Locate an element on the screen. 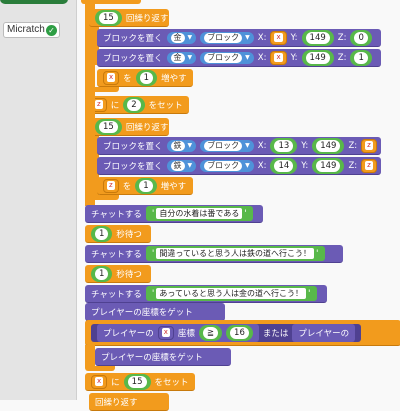 The width and height of the screenshot is (400, 411). set-variable-block: x に 15 をセット is located at coordinates (140, 382).